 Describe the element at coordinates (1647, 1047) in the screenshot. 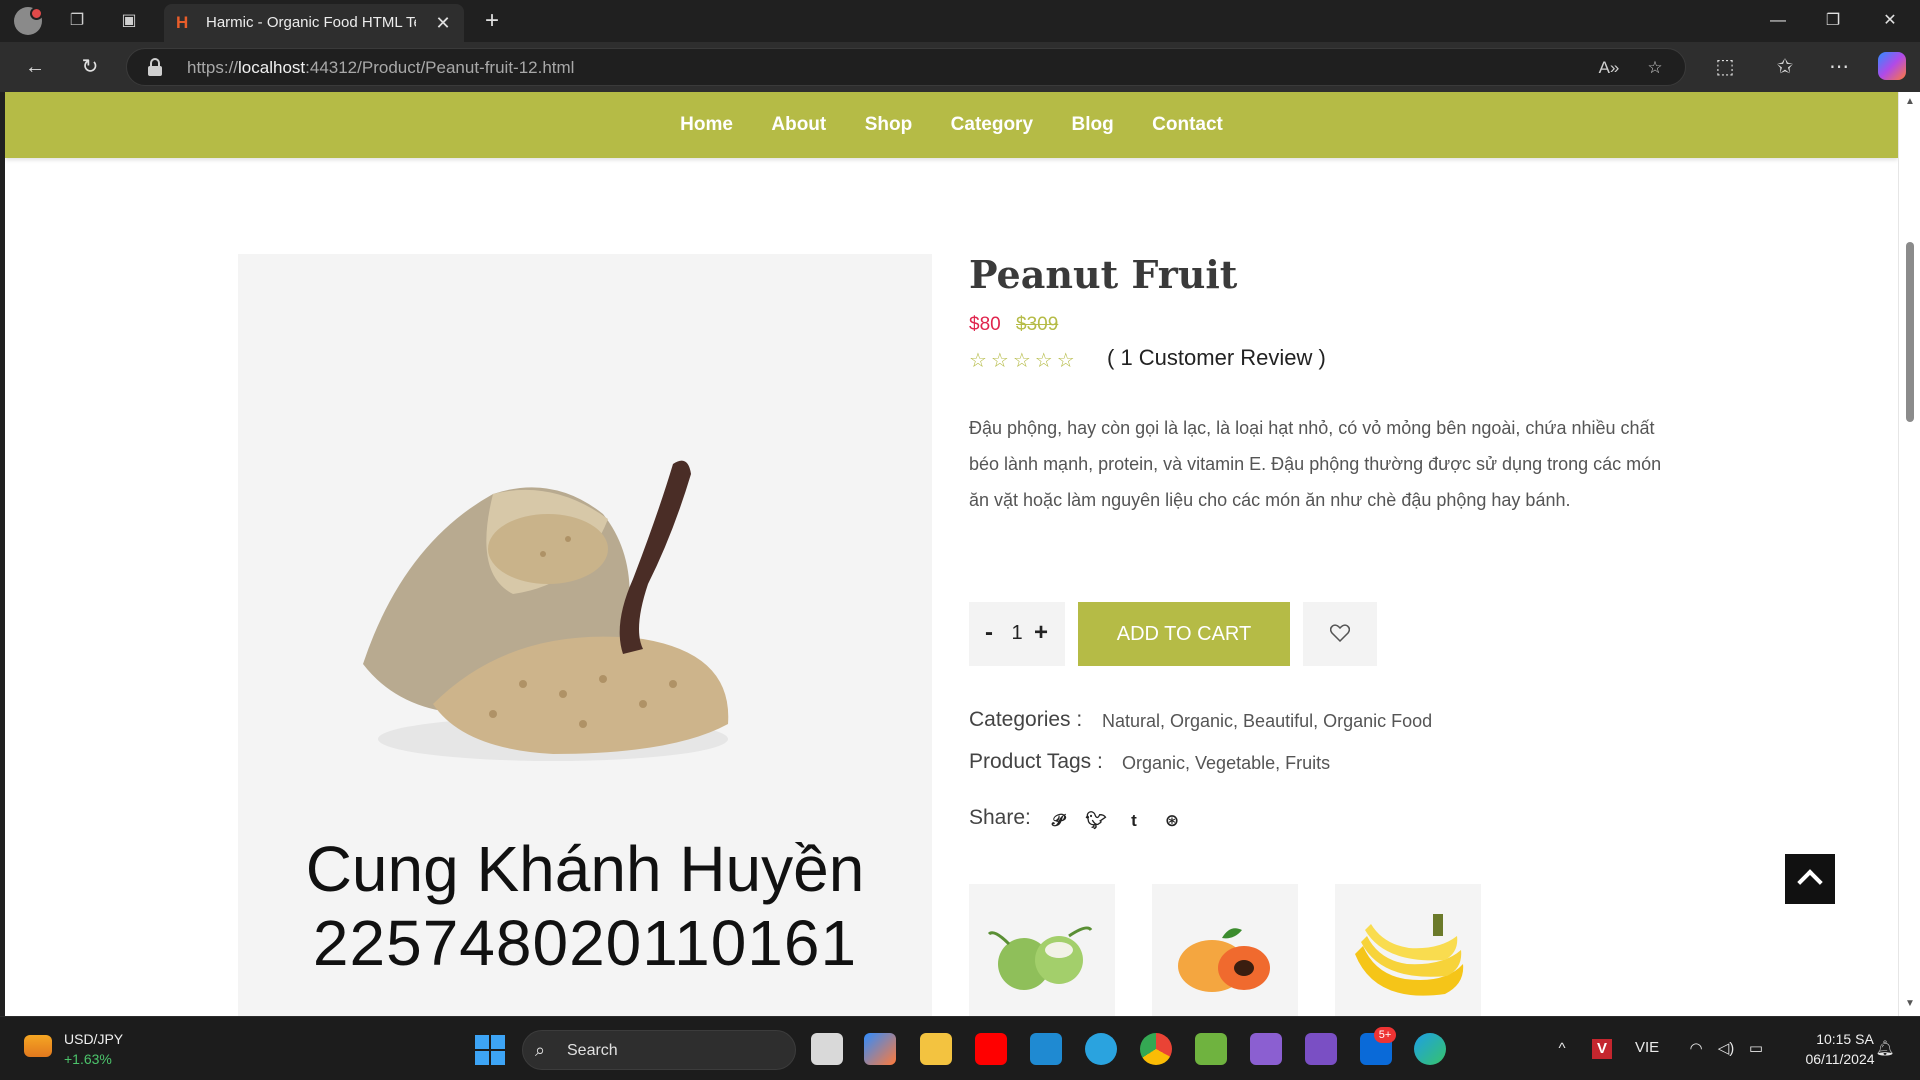

I see `input-language: VIE` at that location.